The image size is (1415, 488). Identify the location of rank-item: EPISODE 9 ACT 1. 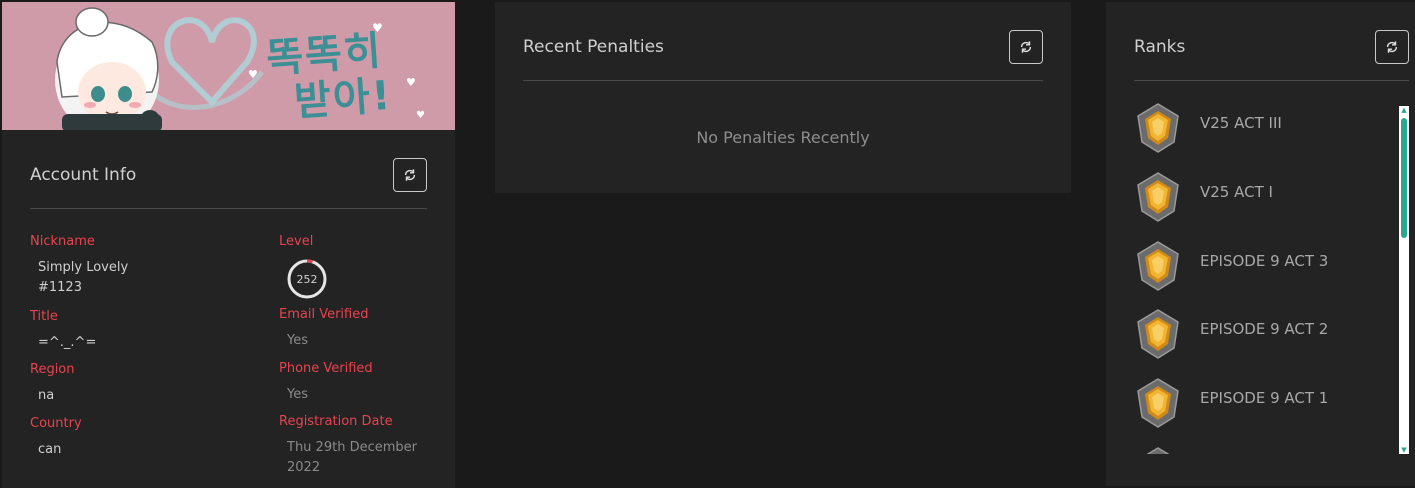
(1264, 407).